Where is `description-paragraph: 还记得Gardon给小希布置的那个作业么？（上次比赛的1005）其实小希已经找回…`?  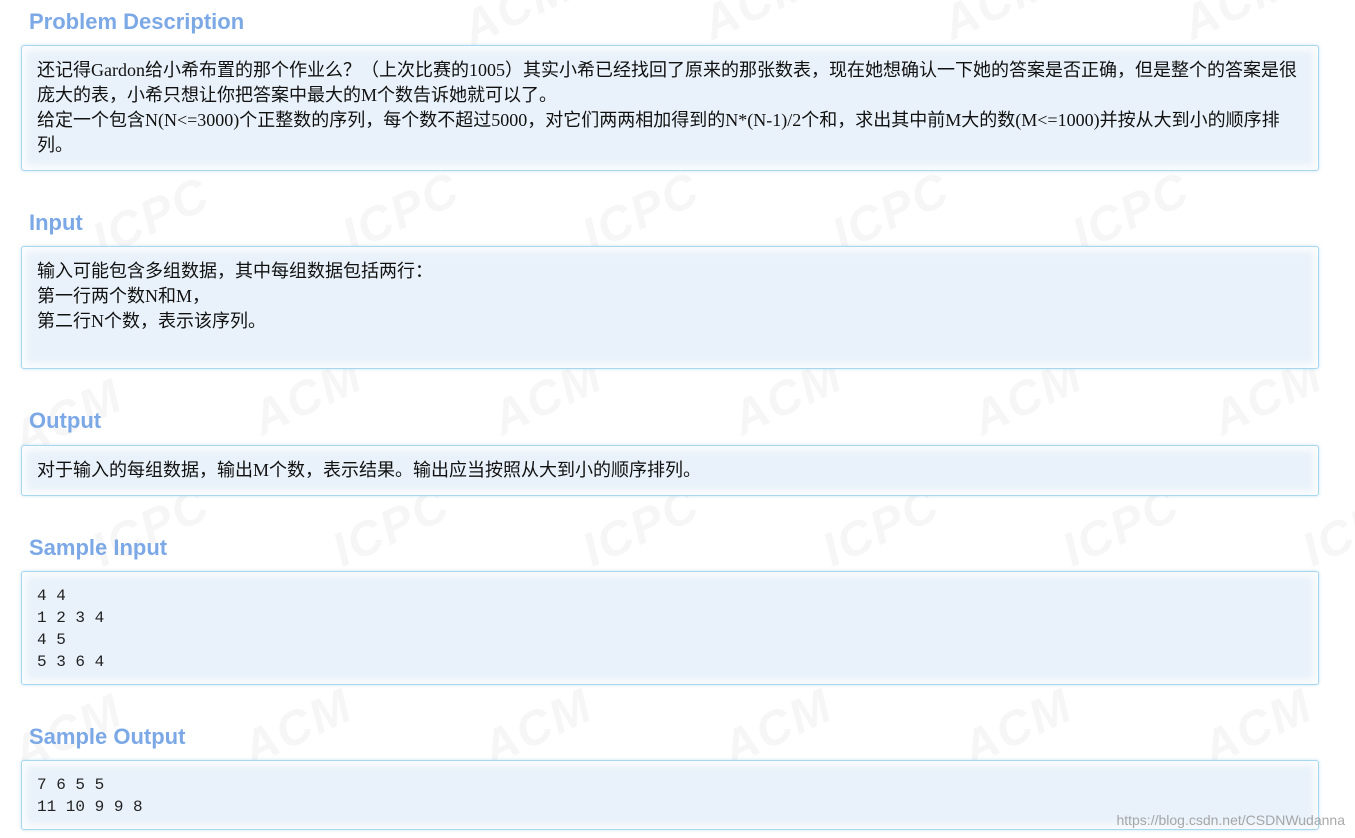 description-paragraph: 还记得Gardon给小希布置的那个作业么？（上次比赛的1005）其实小希已经找回… is located at coordinates (667, 82).